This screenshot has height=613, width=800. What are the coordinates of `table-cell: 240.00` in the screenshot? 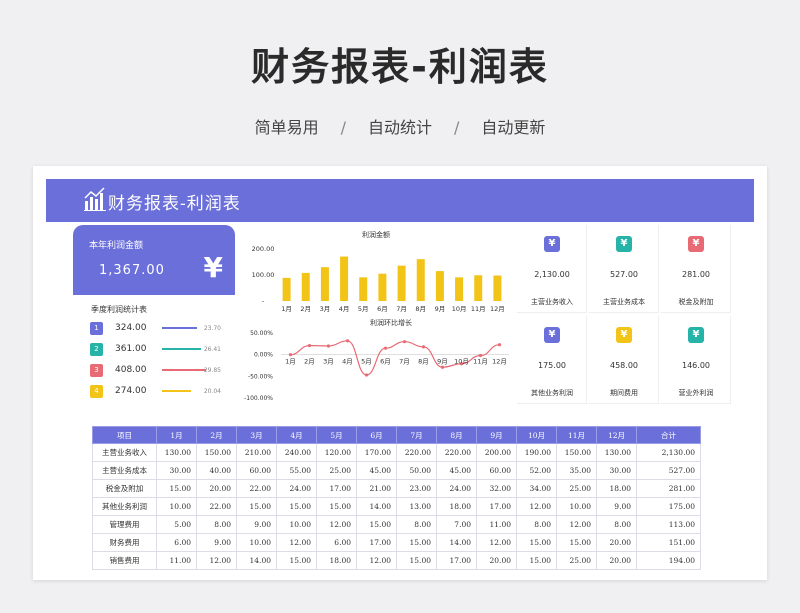 It's located at (296, 452).